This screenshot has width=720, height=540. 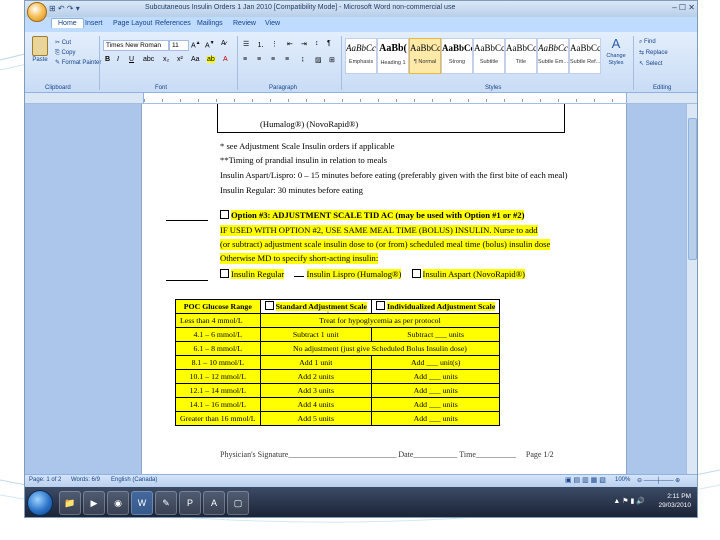 What do you see at coordinates (658, 480) in the screenshot?
I see `zoom-slider: ⊖ ───┼─── ⊕` at bounding box center [658, 480].